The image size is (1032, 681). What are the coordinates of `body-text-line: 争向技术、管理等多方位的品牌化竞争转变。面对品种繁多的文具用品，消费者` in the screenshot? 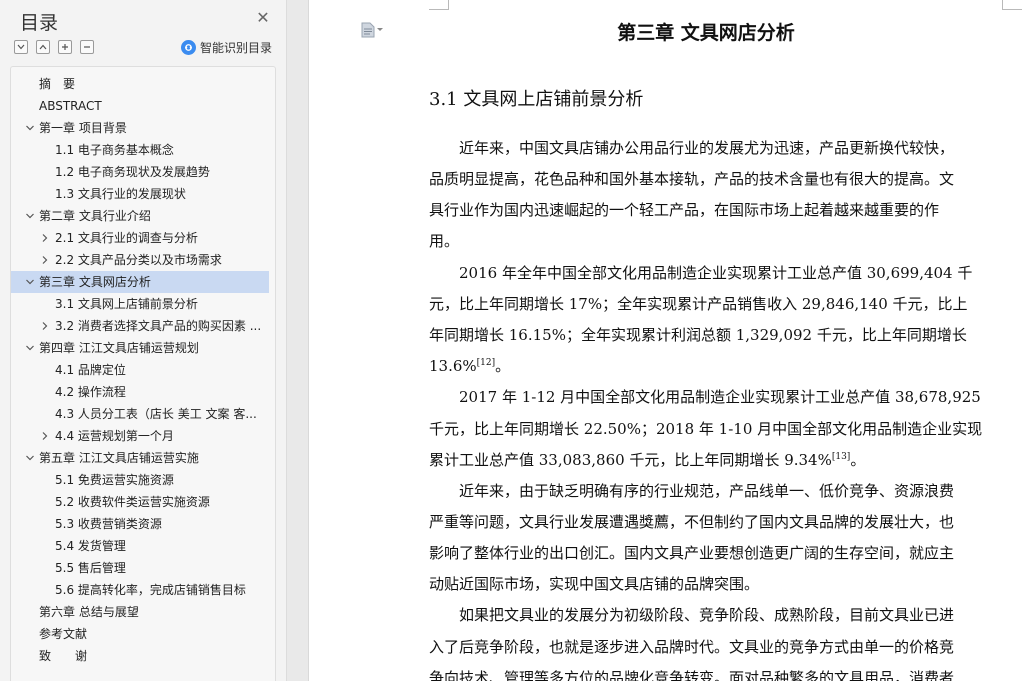 It's located at (692, 675).